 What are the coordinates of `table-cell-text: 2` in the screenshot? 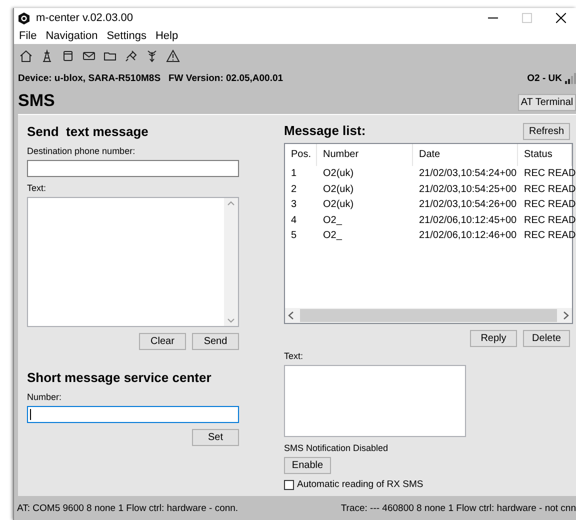 It's located at (294, 189).